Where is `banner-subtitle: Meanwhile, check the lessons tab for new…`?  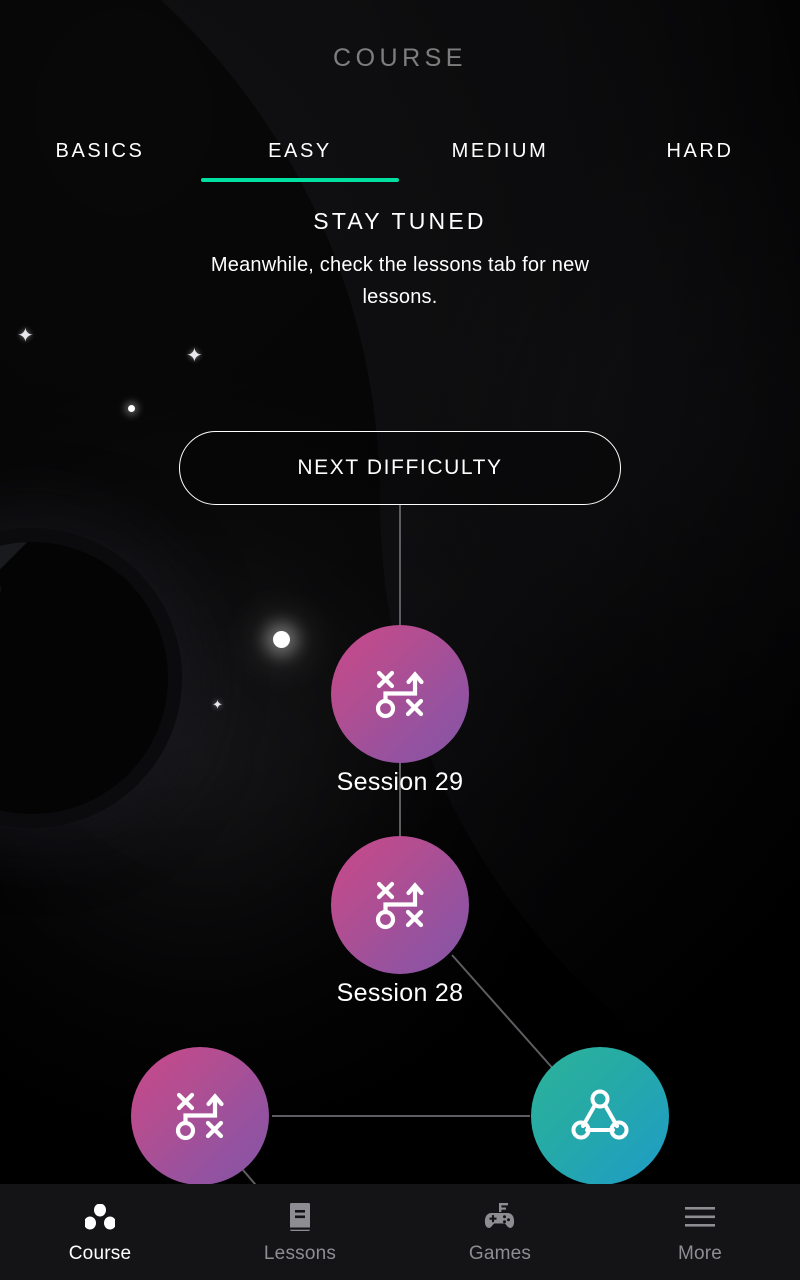
banner-subtitle: Meanwhile, check the lessons tab for new… is located at coordinates (400, 281).